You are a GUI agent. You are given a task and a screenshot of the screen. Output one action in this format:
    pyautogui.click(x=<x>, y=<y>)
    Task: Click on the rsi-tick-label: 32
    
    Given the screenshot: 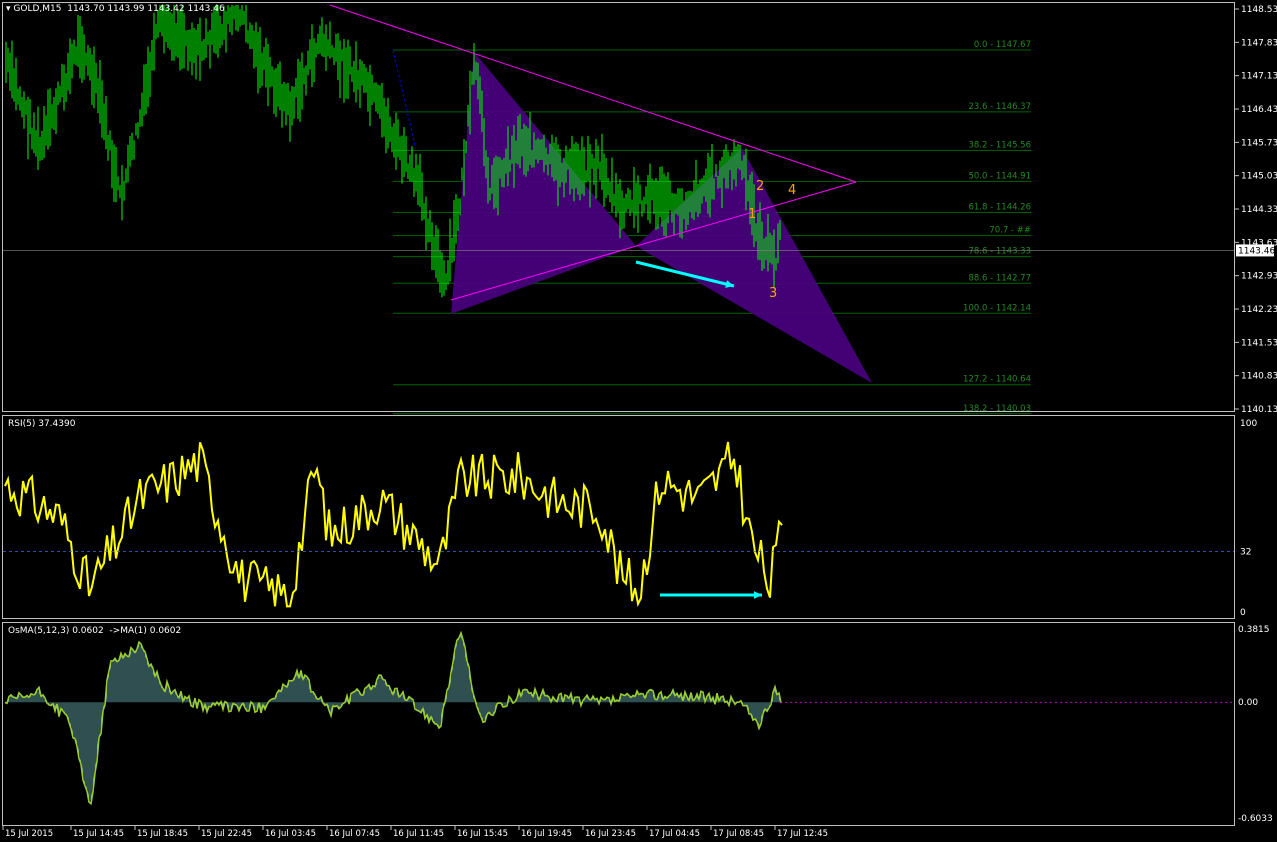 What is the action you would take?
    pyautogui.click(x=1245, y=553)
    